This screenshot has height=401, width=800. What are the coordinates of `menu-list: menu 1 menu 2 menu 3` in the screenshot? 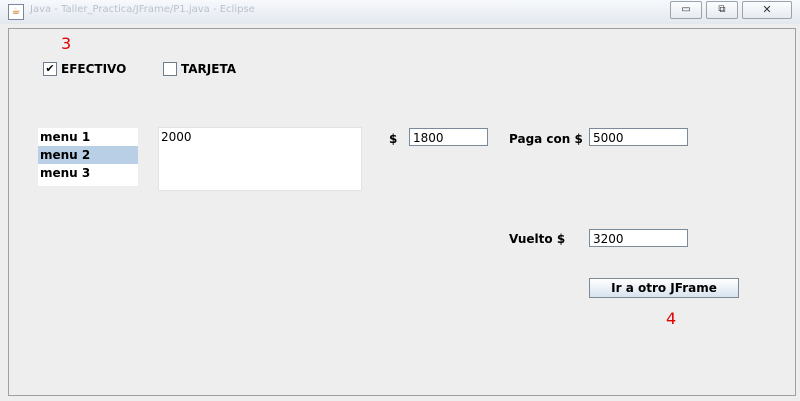 It's located at (88, 157).